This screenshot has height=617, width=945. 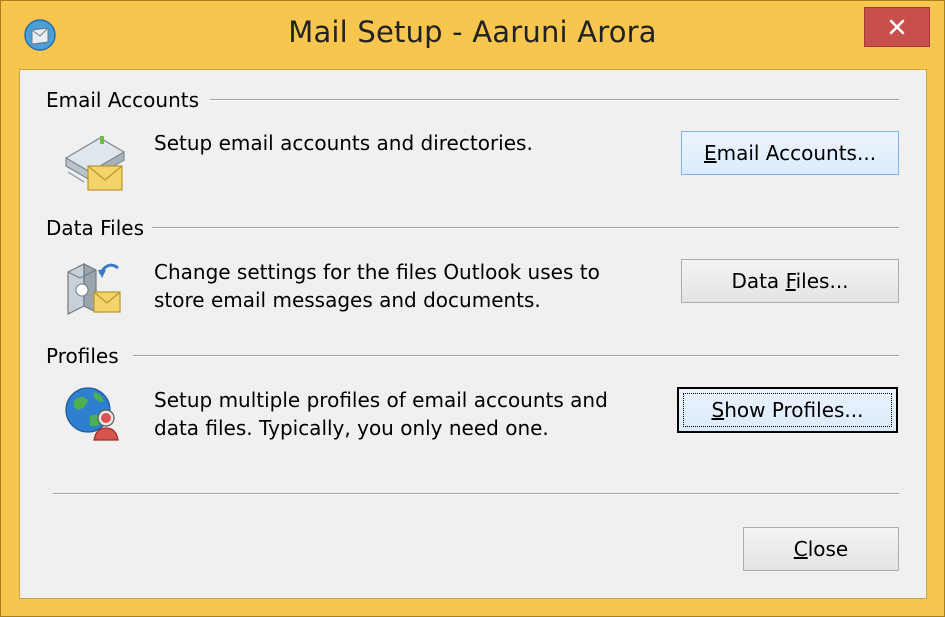 I want to click on email-accounts-icon, so click(x=95, y=163).